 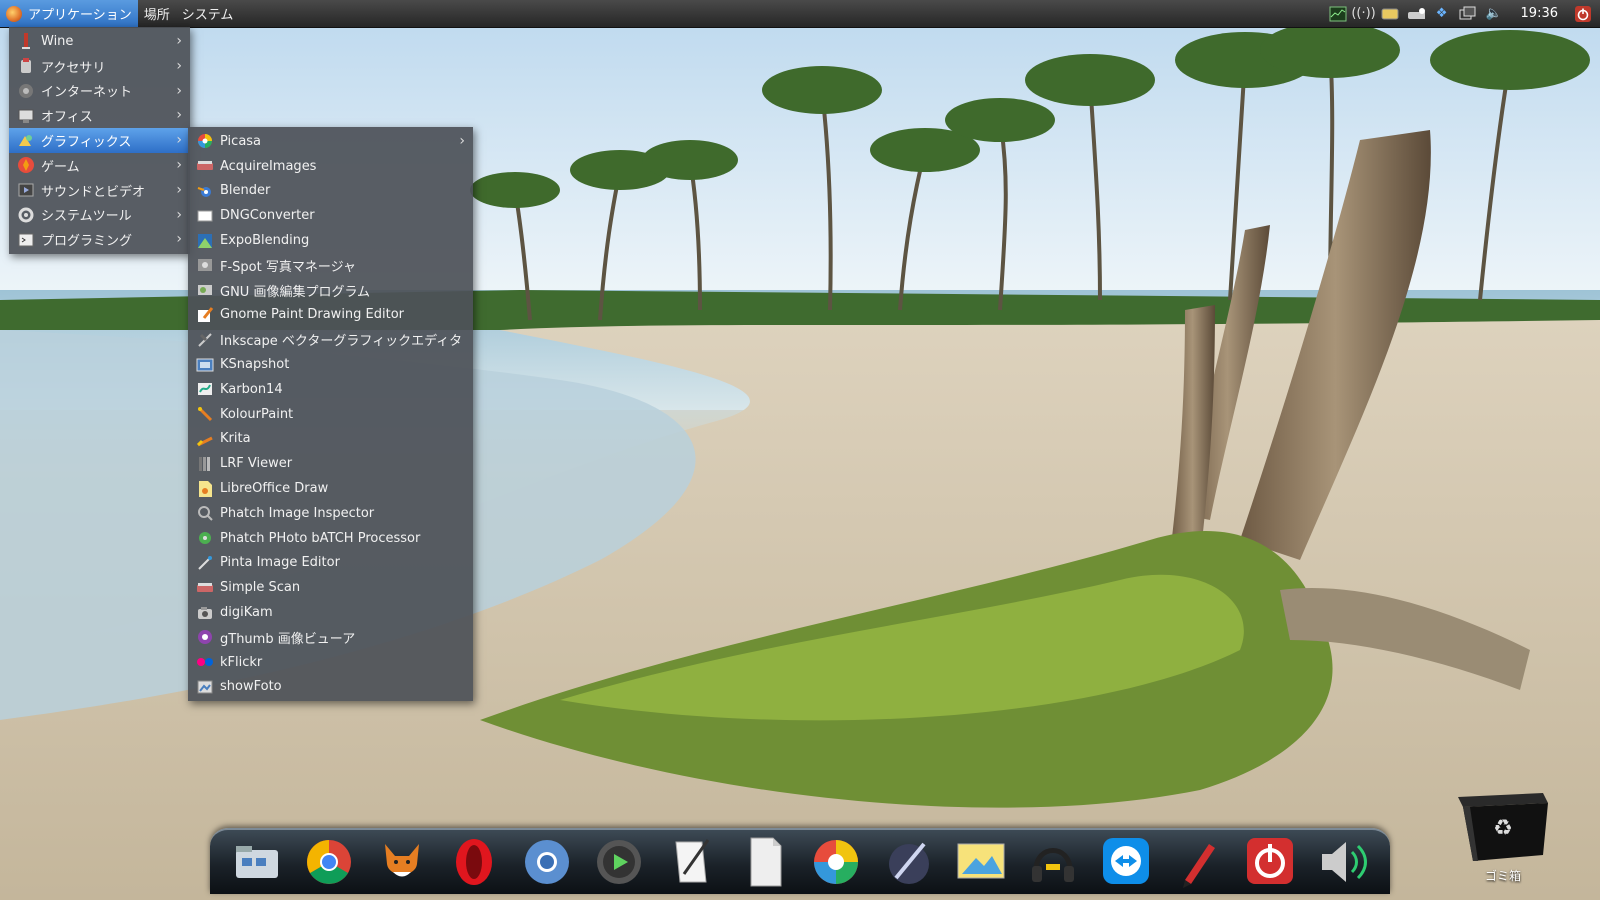 What do you see at coordinates (205, 489) in the screenshot?
I see `libreoffice-draw-icon` at bounding box center [205, 489].